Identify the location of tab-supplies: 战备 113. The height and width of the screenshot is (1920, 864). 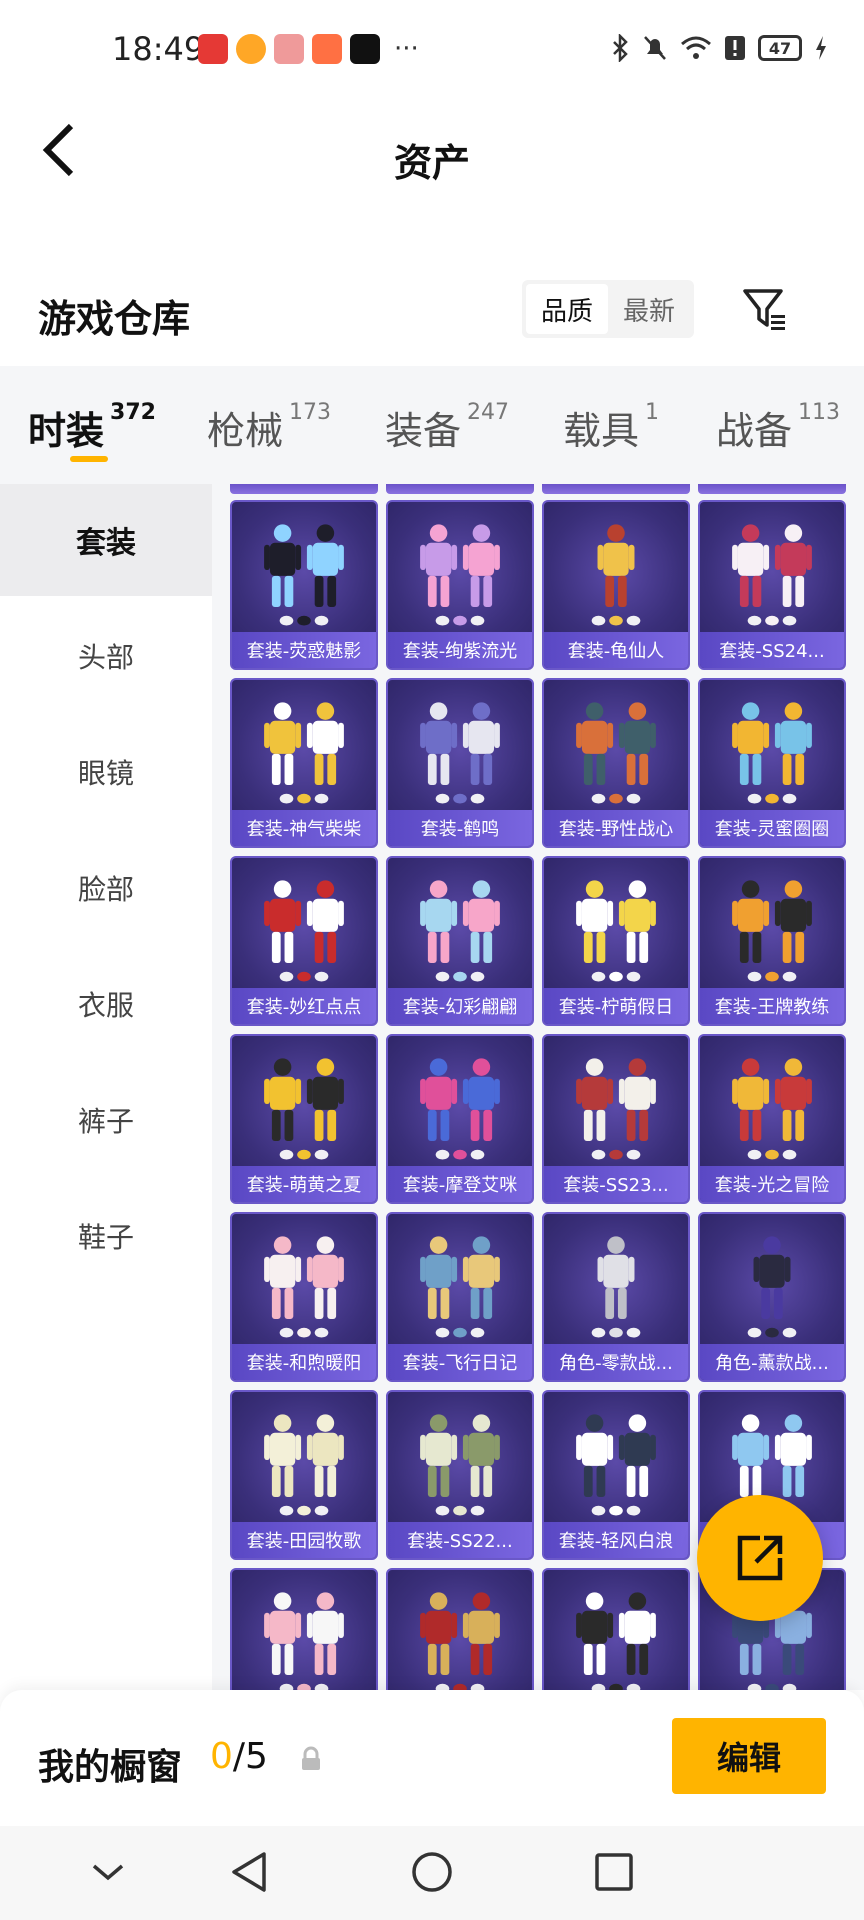
(778, 427).